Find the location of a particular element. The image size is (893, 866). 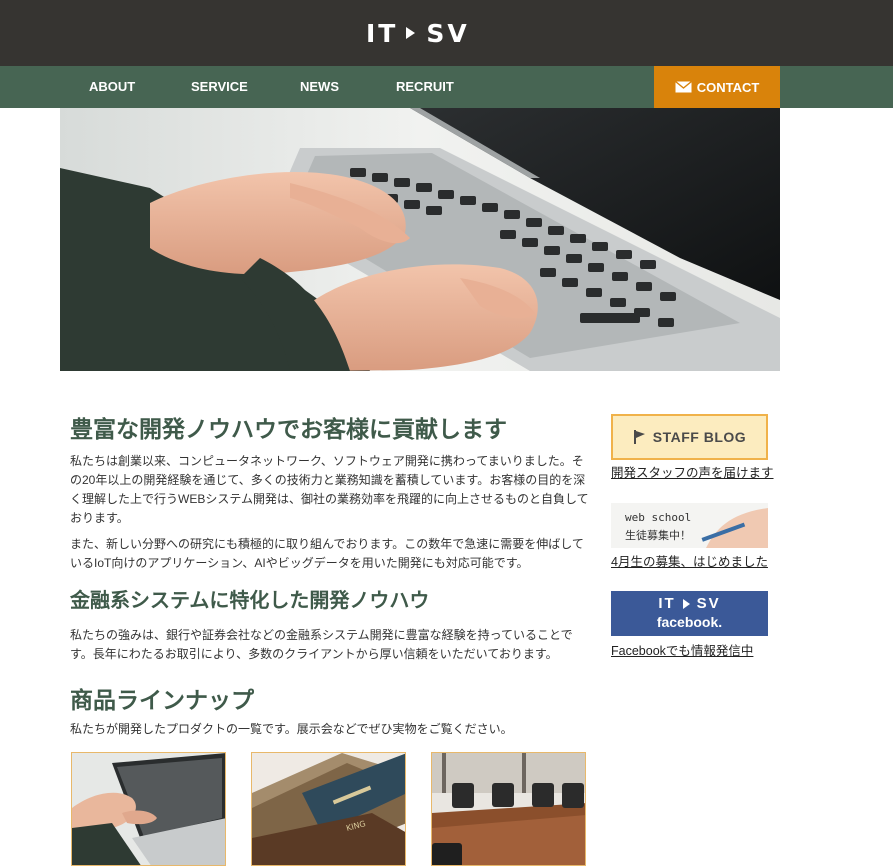

lineup-paragraph: 私たちが開発したプロダクトの一覧です。展示会などでぜひ実物をご覧ください。 is located at coordinates (291, 729).